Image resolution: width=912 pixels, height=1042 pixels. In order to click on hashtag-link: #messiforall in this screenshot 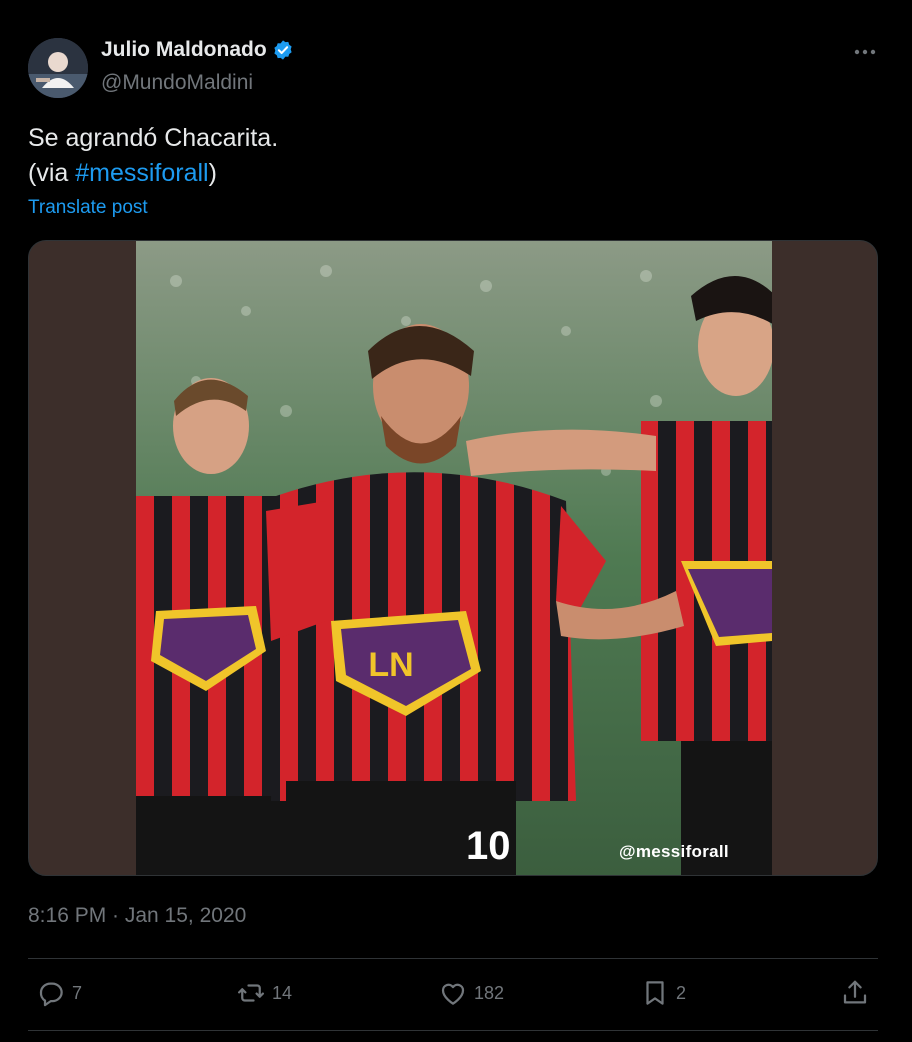, I will do `click(141, 173)`.